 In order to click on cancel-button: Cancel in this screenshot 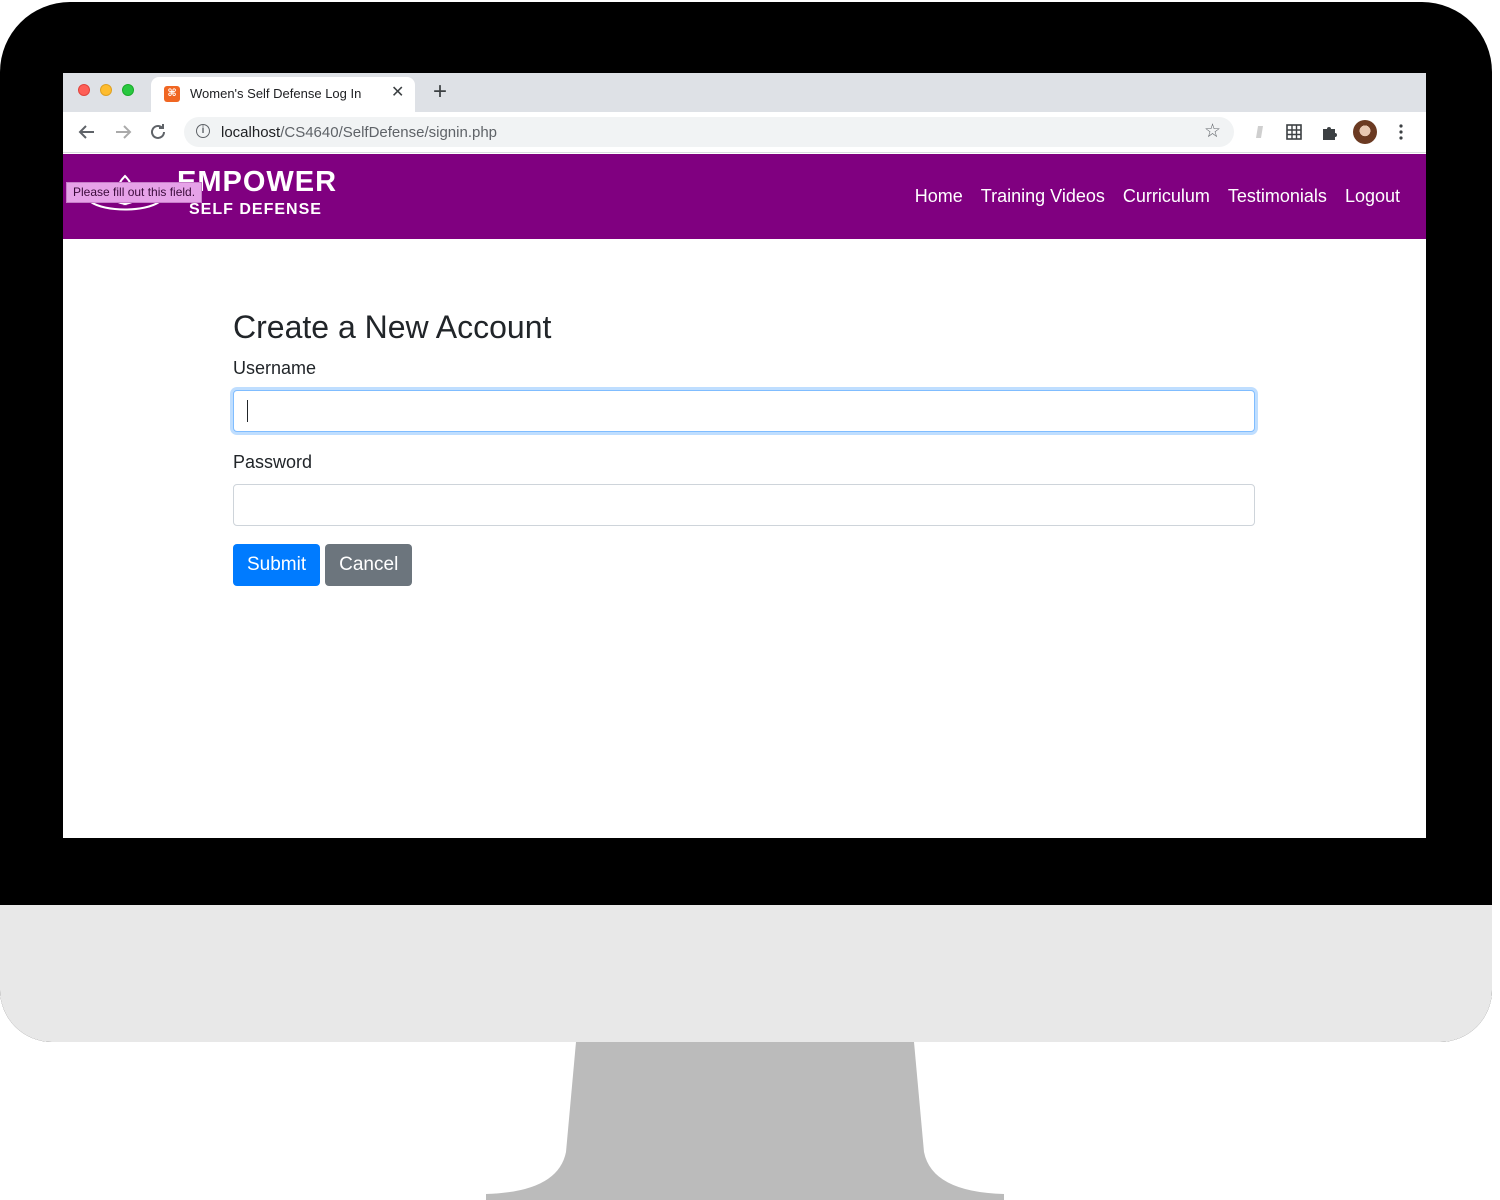, I will do `click(369, 565)`.